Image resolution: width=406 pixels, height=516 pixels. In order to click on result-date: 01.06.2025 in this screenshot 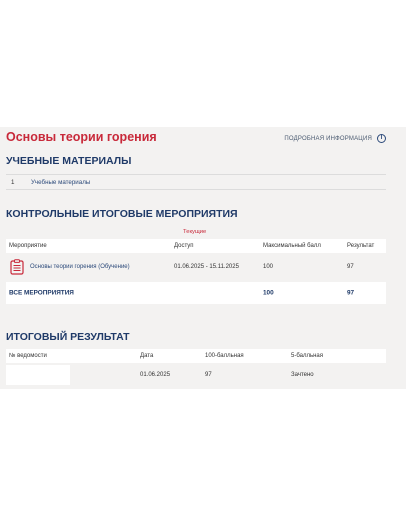, I will do `click(155, 375)`.